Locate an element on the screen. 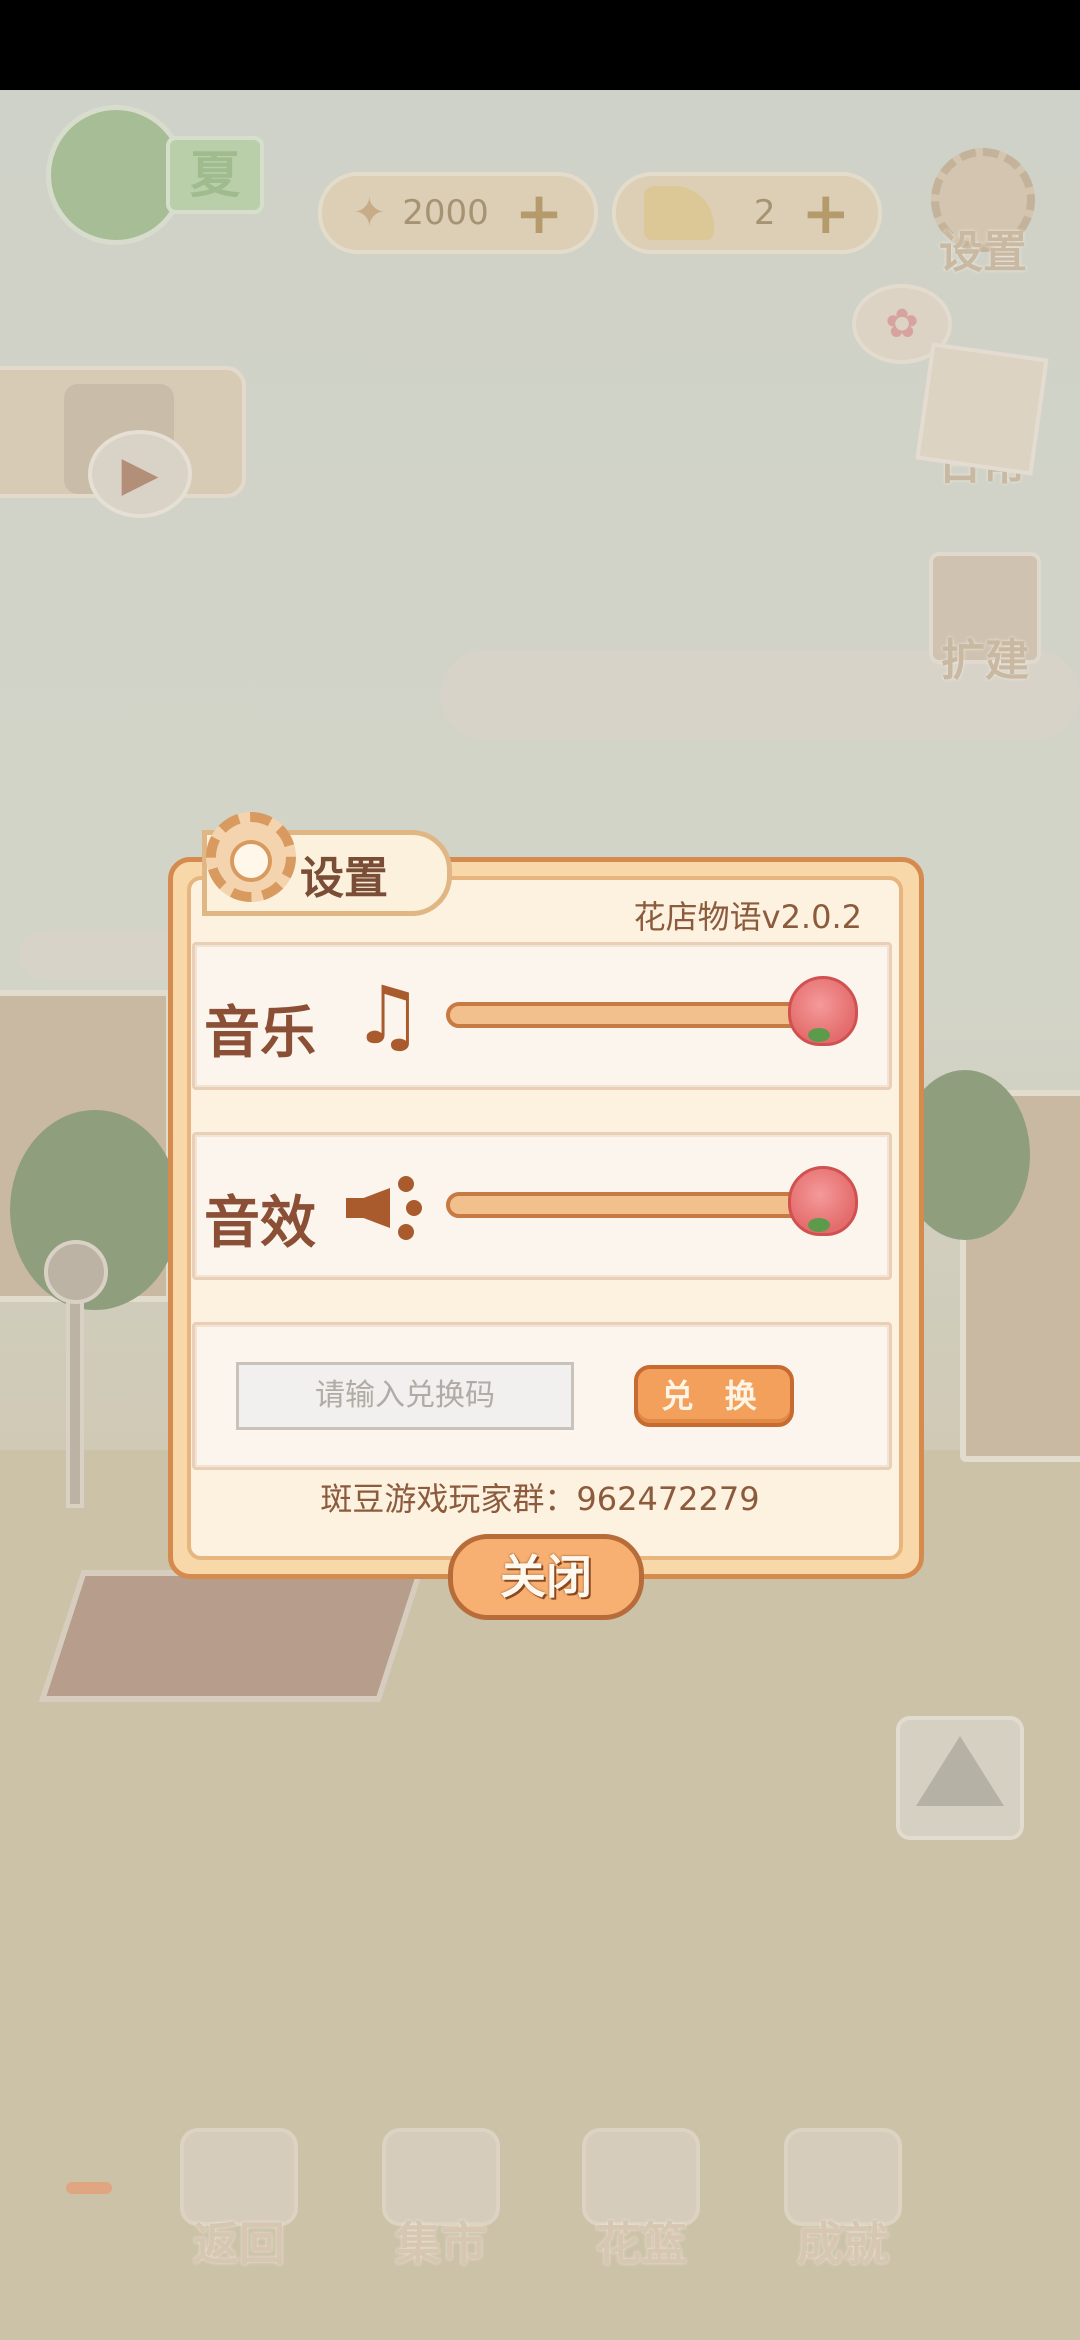 This screenshot has height=2340, width=1080. redeem-code-input: 请输入兑换码 is located at coordinates (405, 1396).